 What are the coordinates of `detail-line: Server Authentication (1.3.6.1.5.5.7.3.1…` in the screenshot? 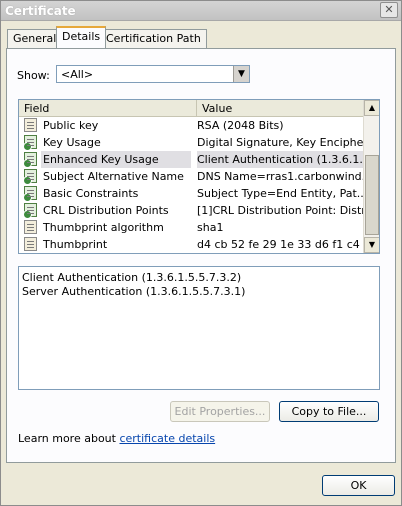 It's located at (134, 291).